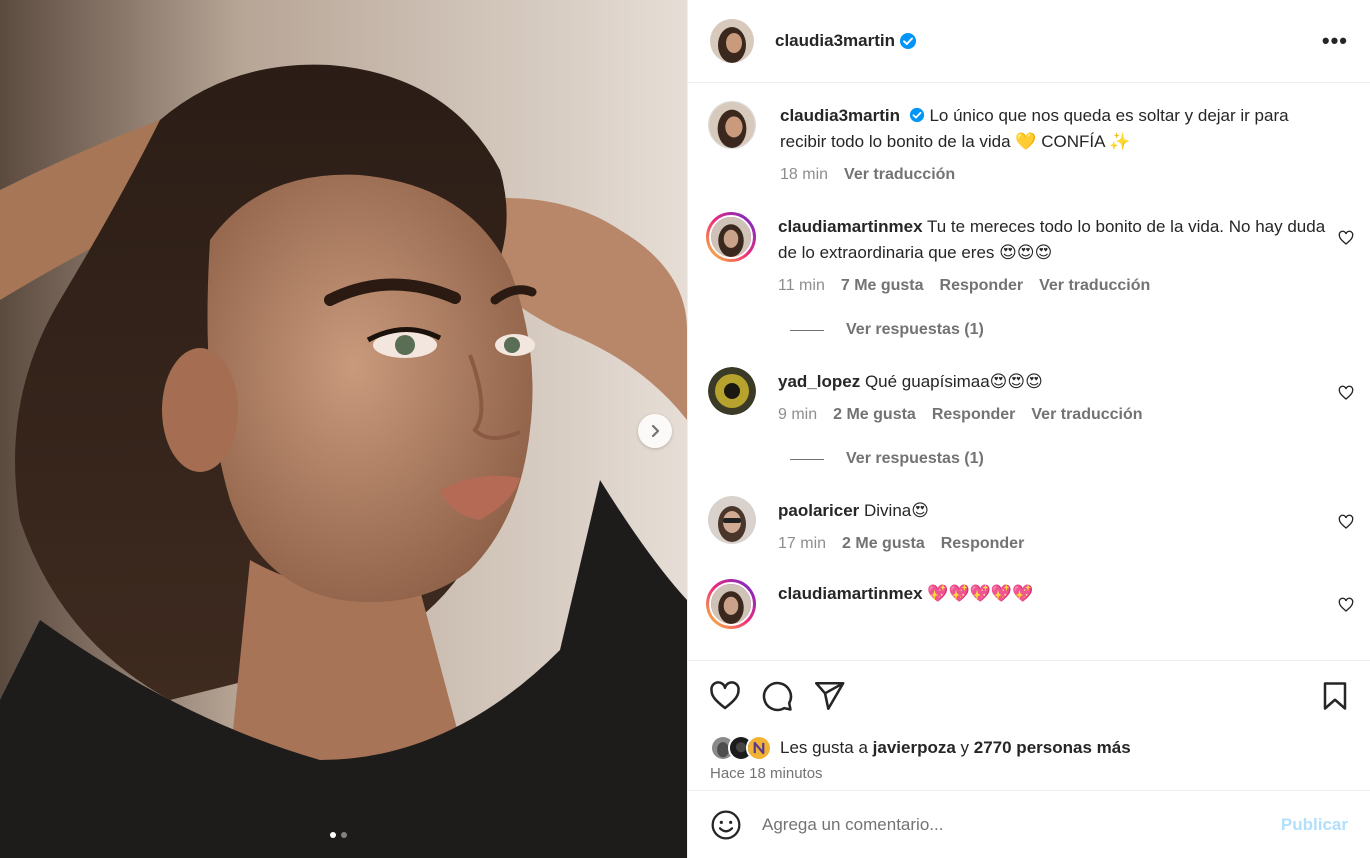 The image size is (1370, 858). Describe the element at coordinates (980, 593) in the screenshot. I see `comment-text: 💖💖💖💖💖` at that location.